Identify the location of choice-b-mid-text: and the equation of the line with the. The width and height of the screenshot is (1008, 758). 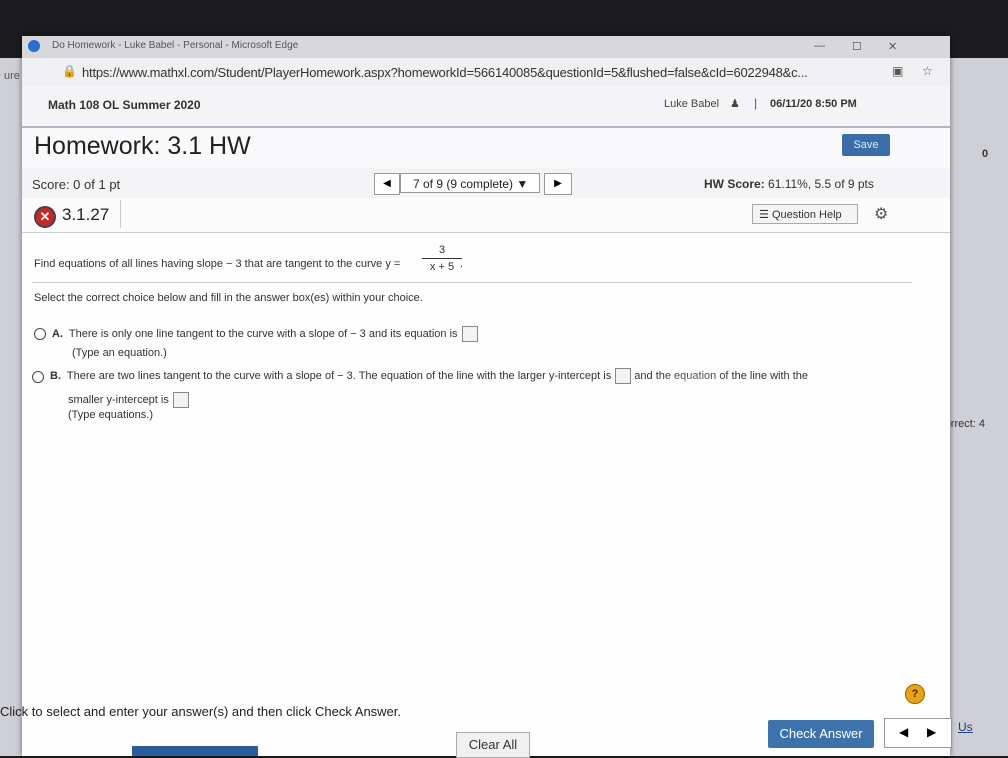
(721, 375).